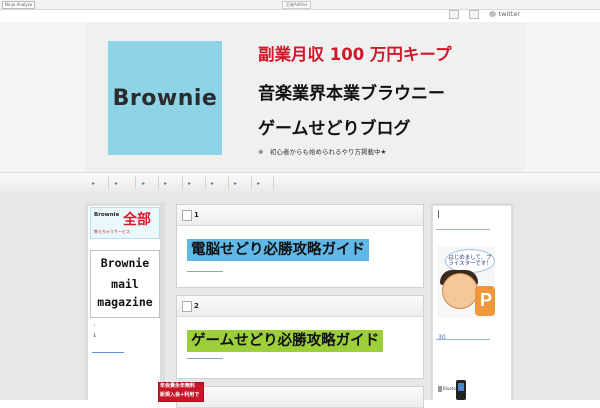 The image size is (600, 408). I want to click on badge-letter: P, so click(486, 300).